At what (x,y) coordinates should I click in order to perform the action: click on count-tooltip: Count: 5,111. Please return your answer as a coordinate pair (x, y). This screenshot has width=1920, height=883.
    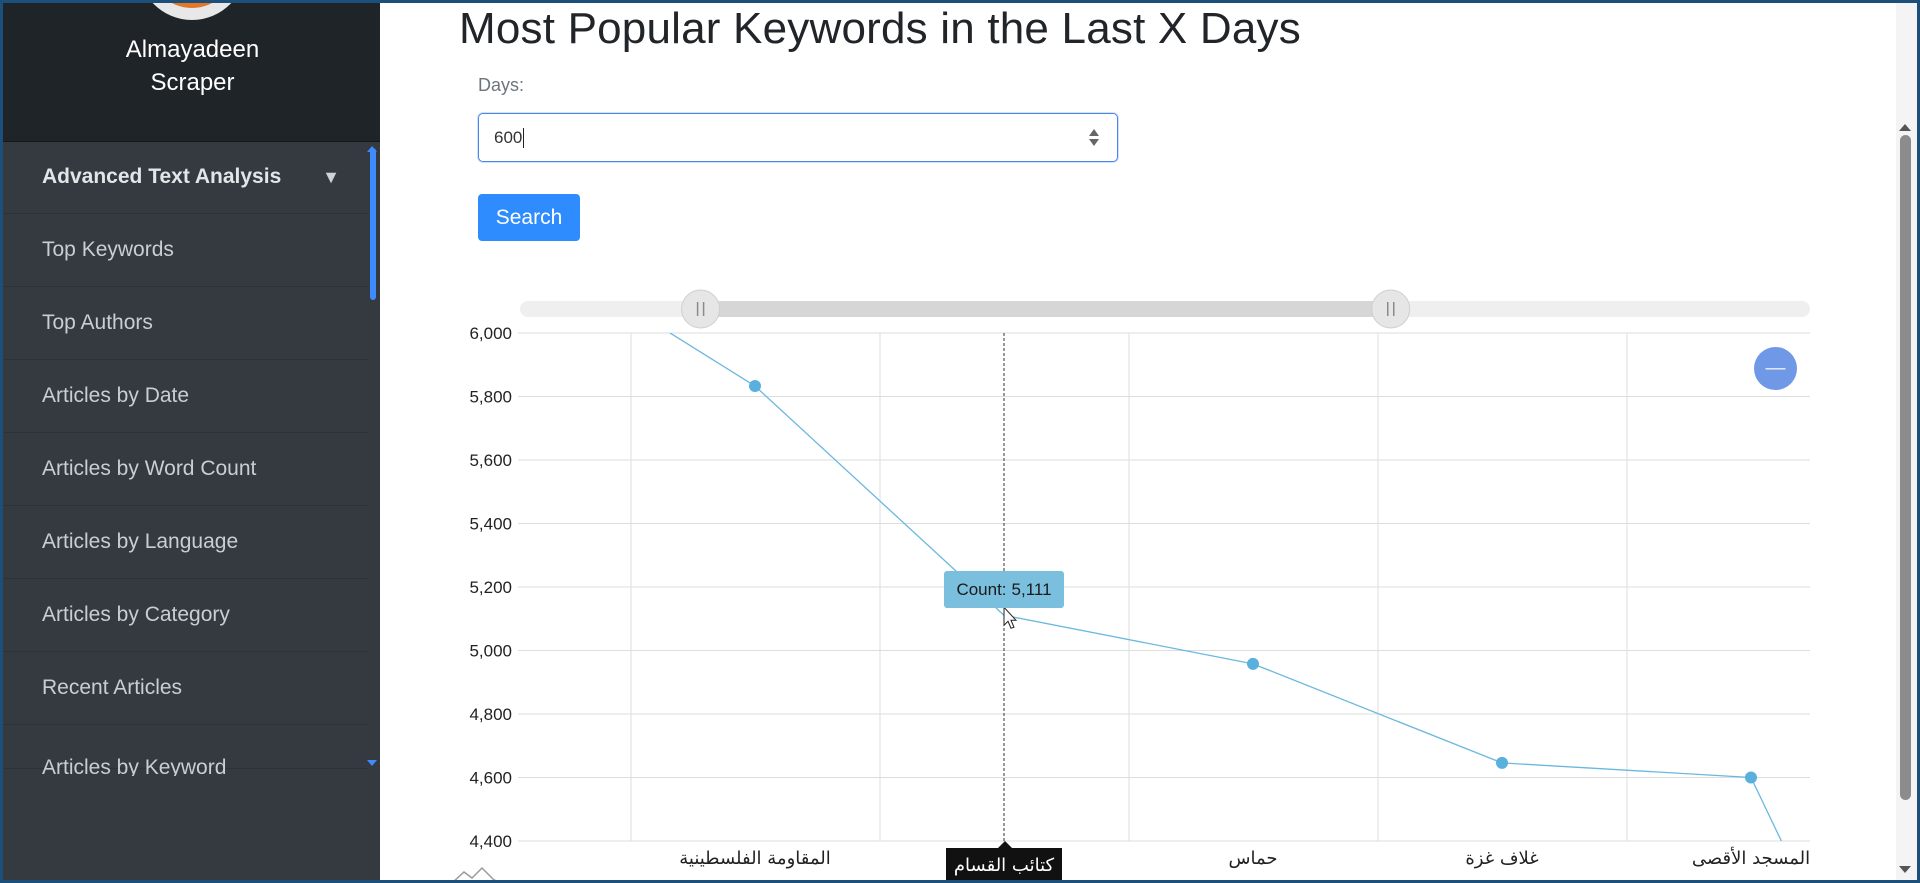
    Looking at the image, I should click on (1004, 589).